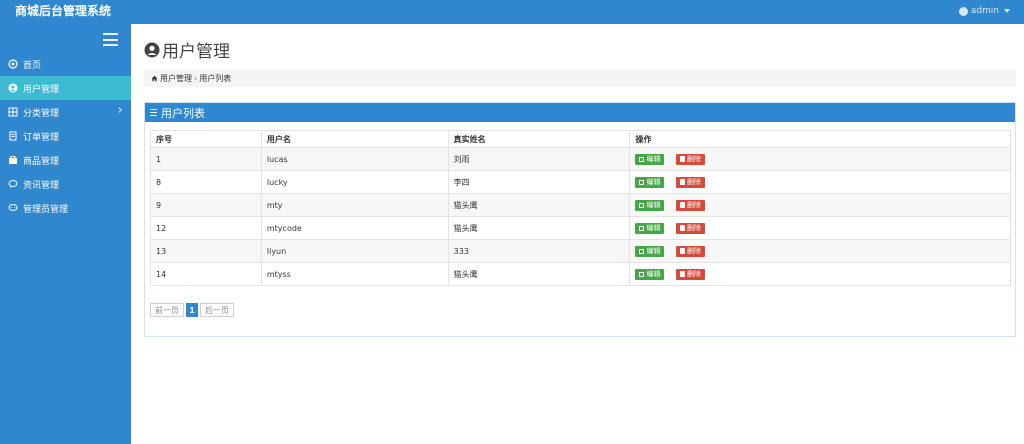 The image size is (1024, 444). I want to click on menu-toggle-icon, so click(110, 39).